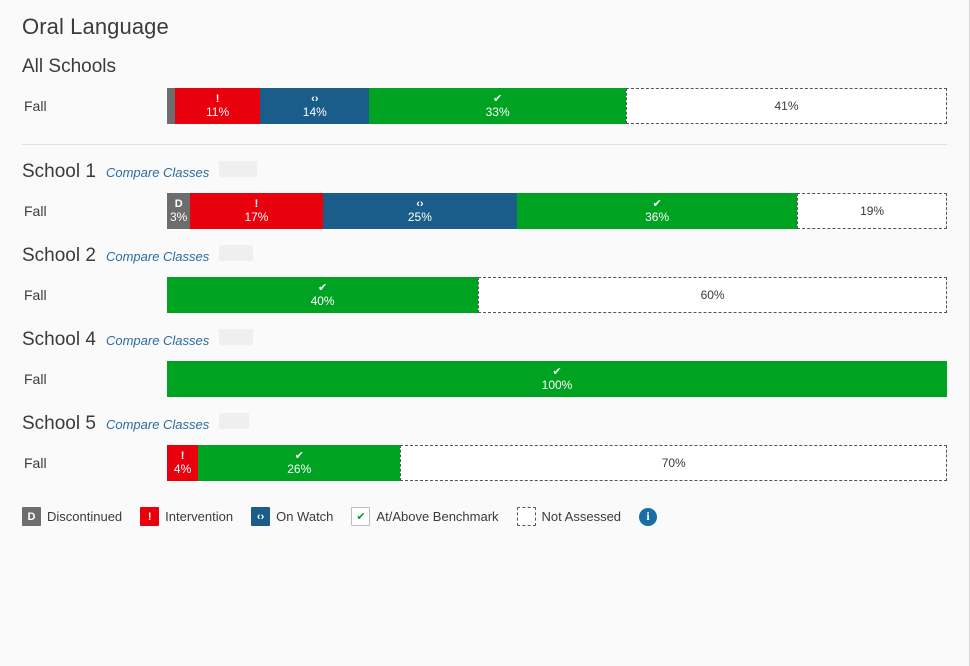  I want to click on chart-row: Fall D 3%! 17% ‹› 25% ✔ 36% 19%, so click(484, 211).